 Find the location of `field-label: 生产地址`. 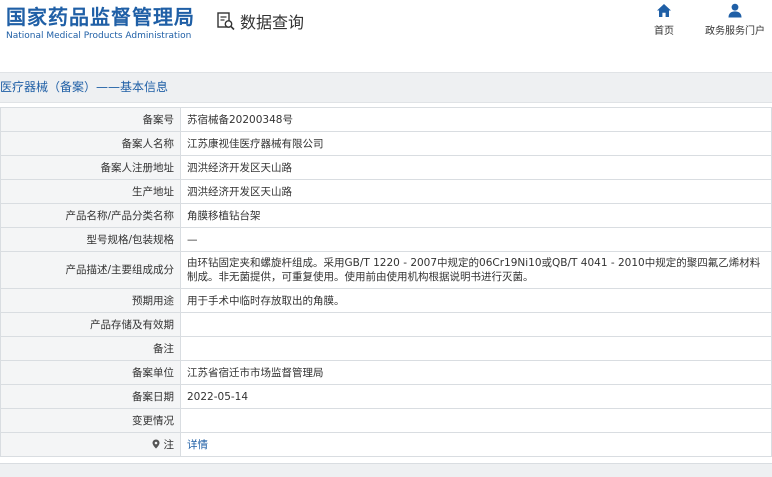

field-label: 生产地址 is located at coordinates (90, 191).